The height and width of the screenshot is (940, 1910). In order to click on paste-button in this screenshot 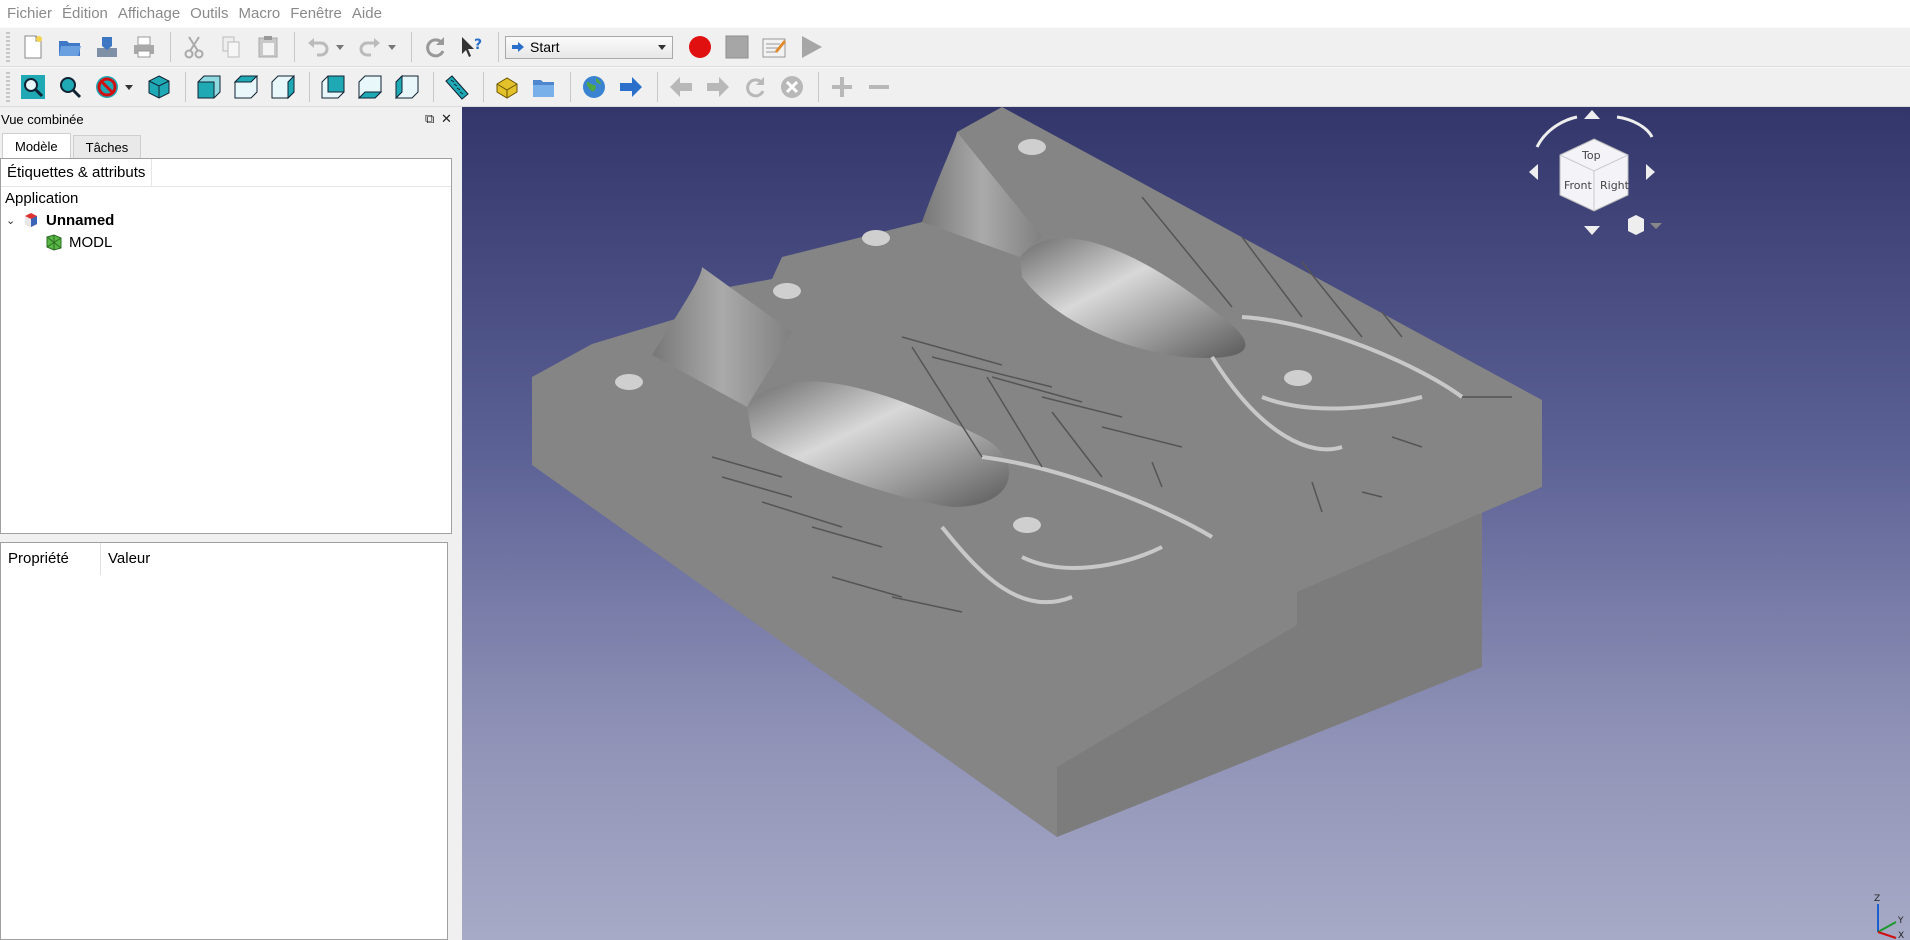, I will do `click(267, 47)`.